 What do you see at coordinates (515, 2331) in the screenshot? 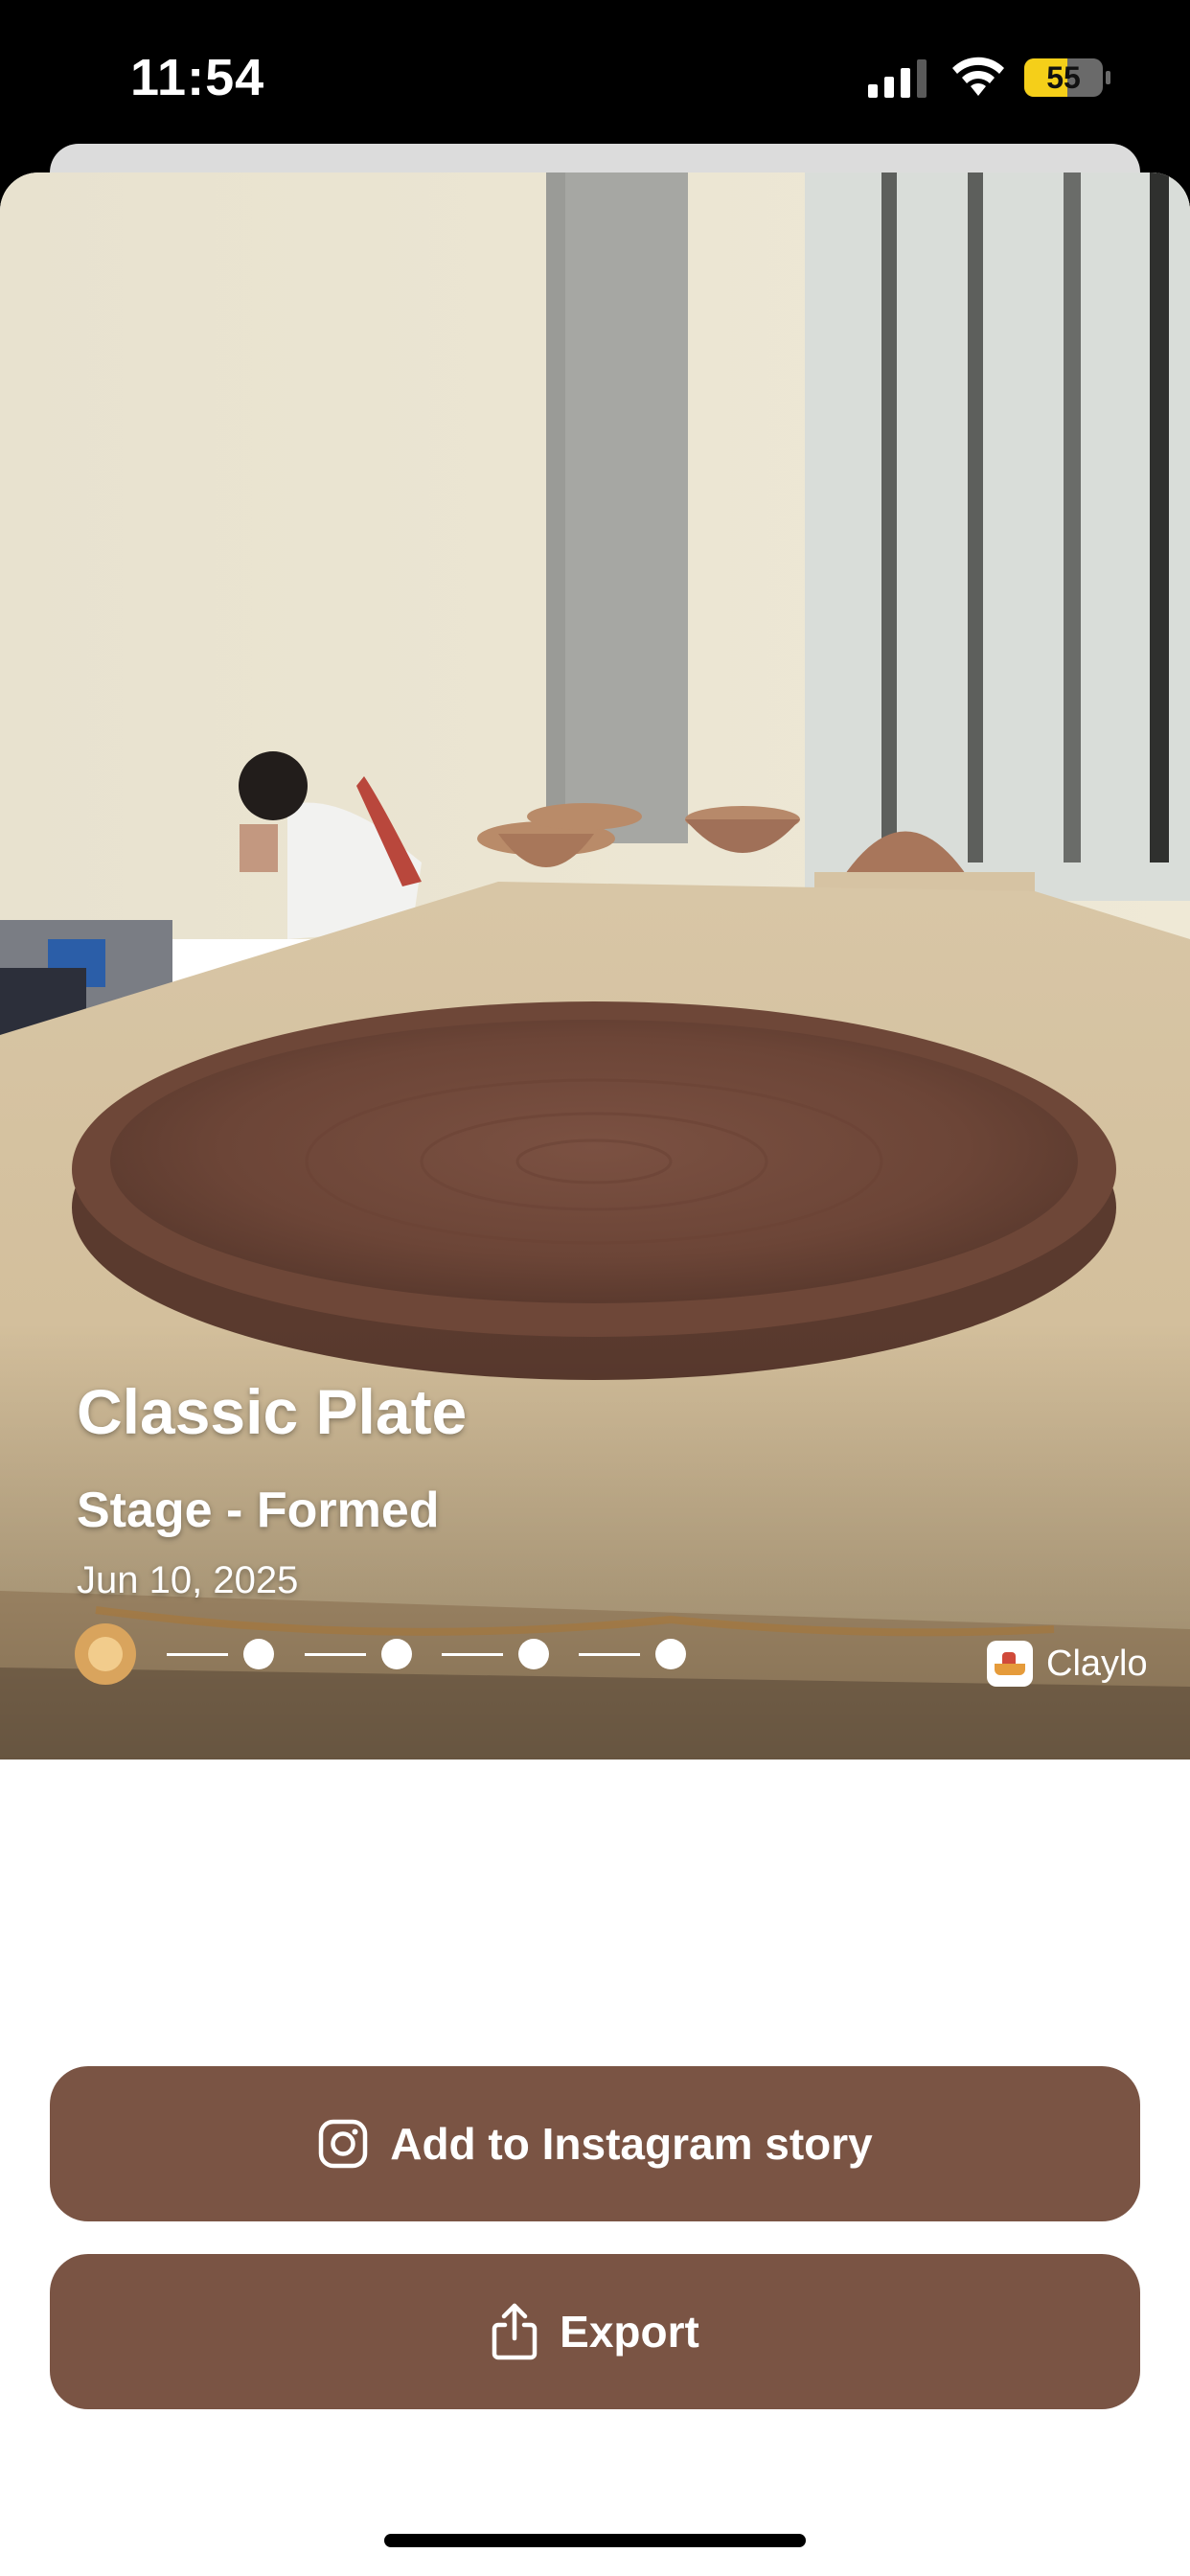
I see `share-icon` at bounding box center [515, 2331].